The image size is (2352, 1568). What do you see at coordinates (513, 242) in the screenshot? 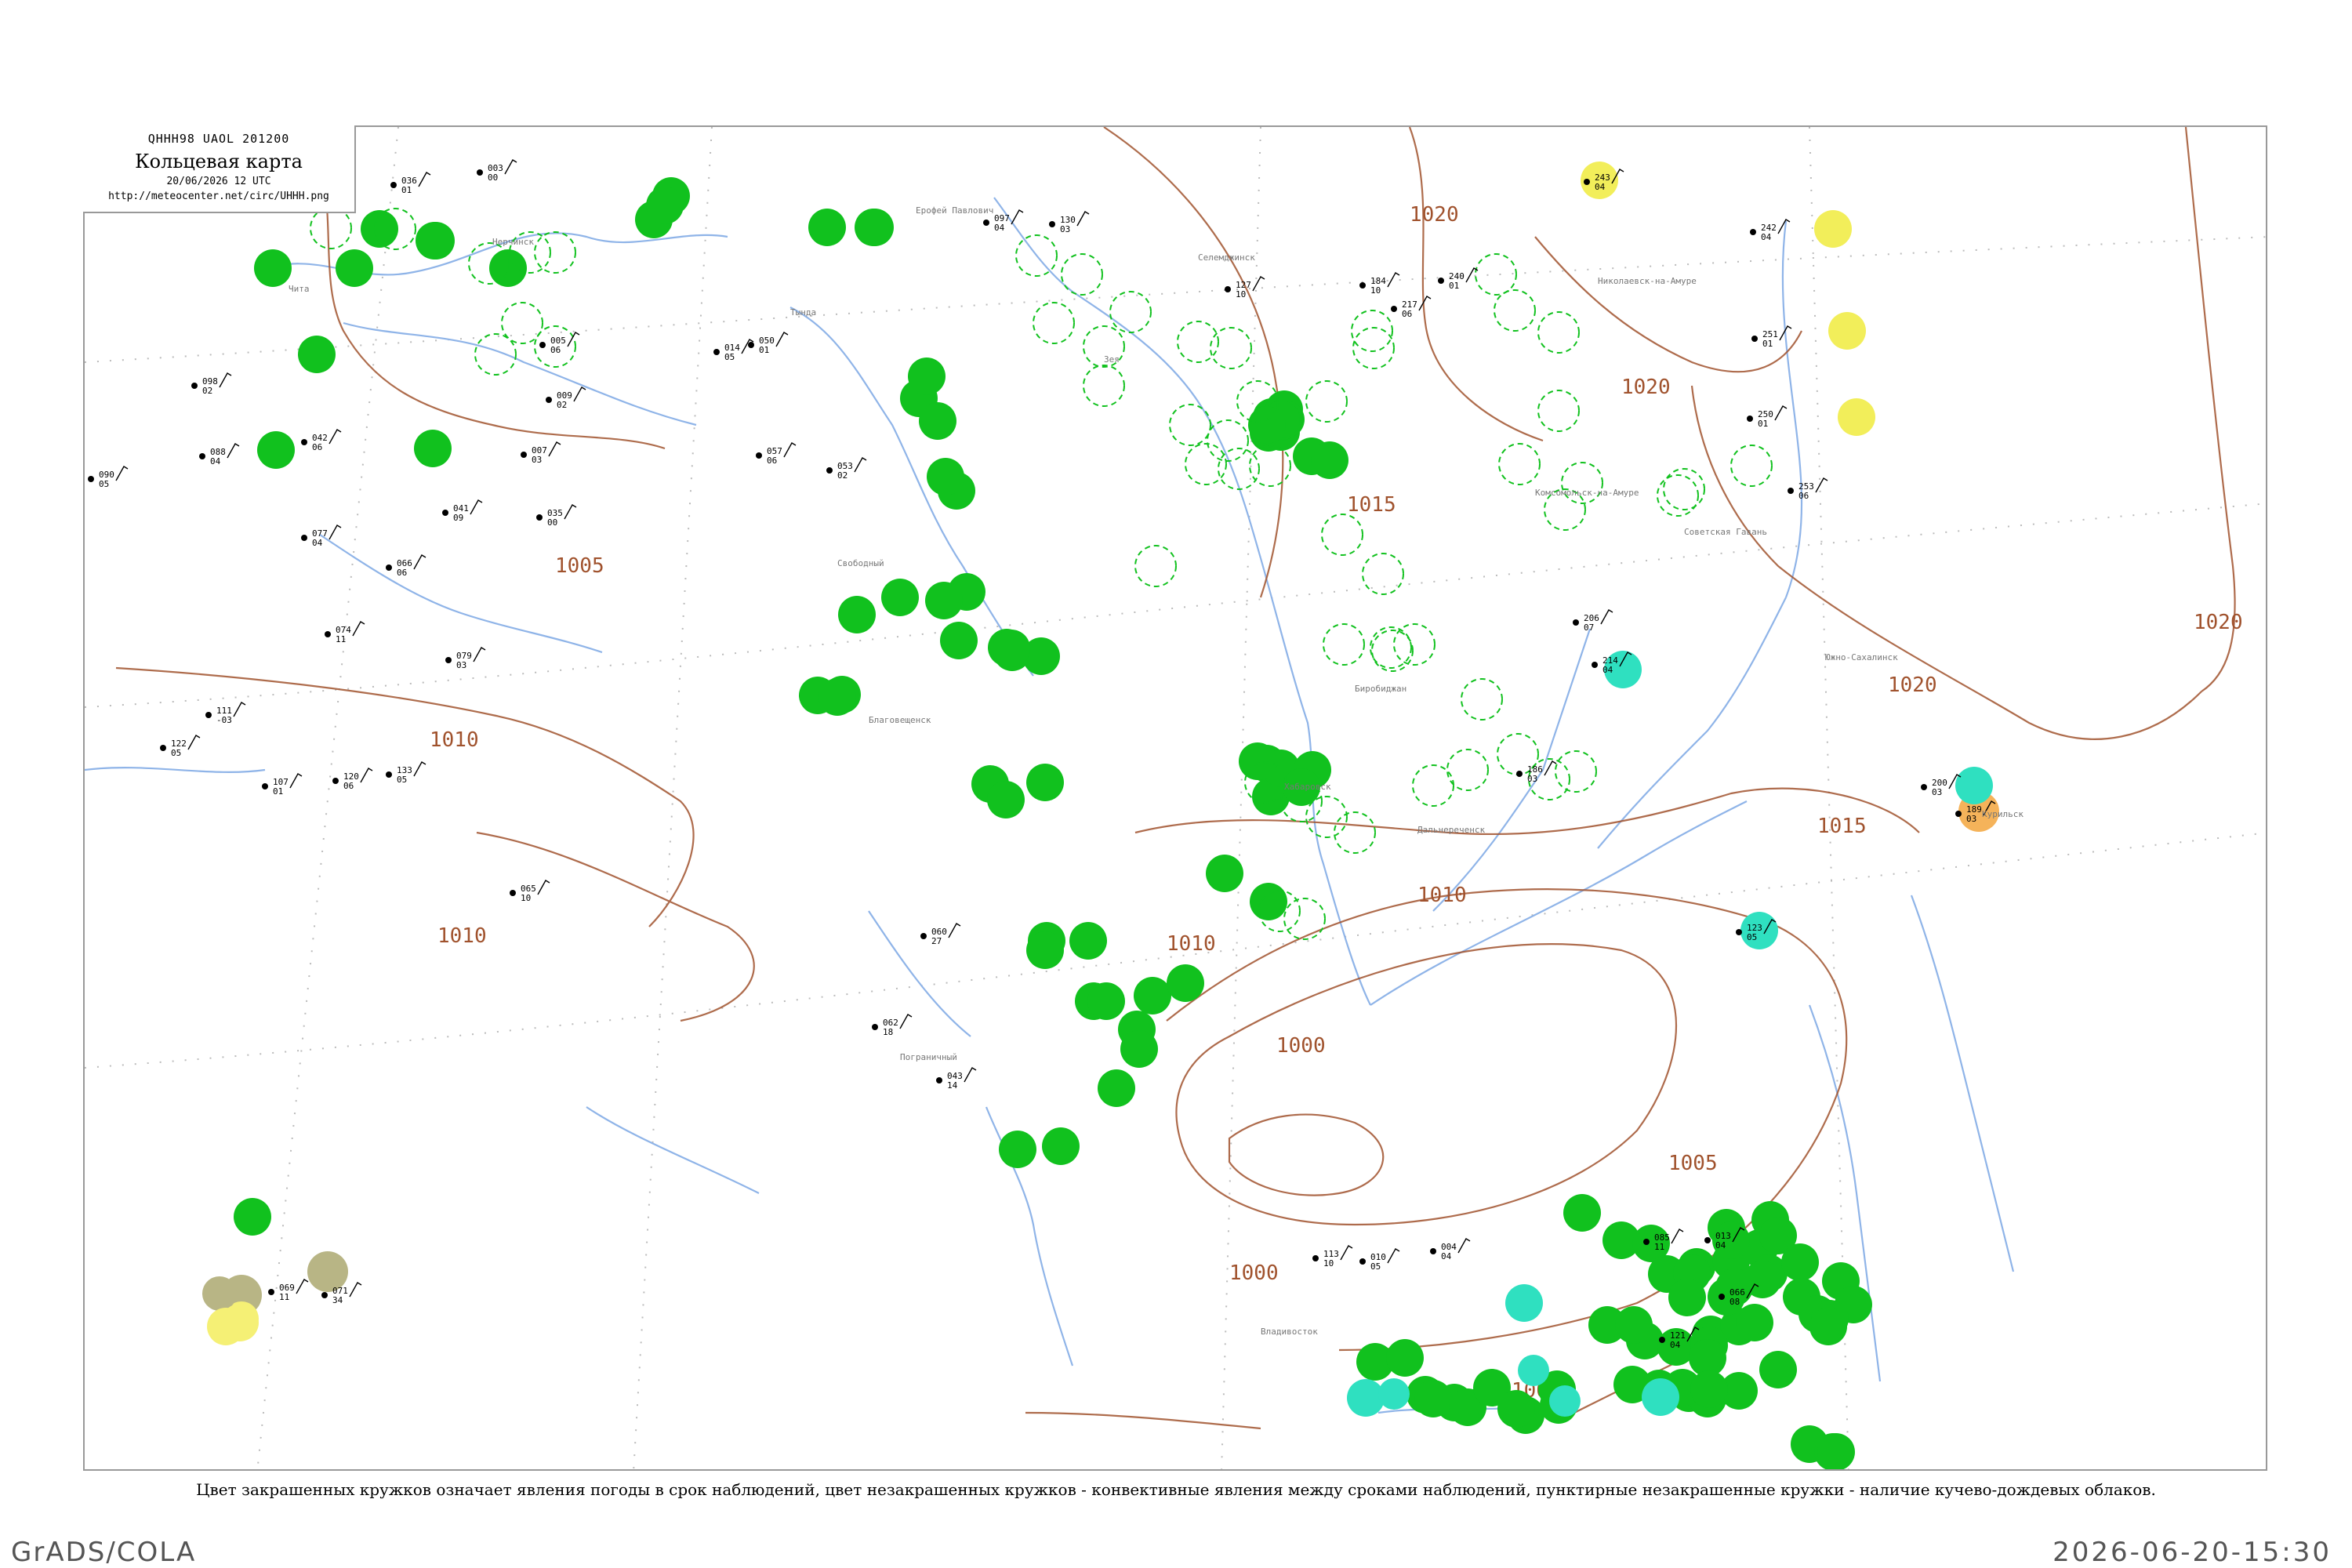
I see `place-name: Нерчинск` at bounding box center [513, 242].